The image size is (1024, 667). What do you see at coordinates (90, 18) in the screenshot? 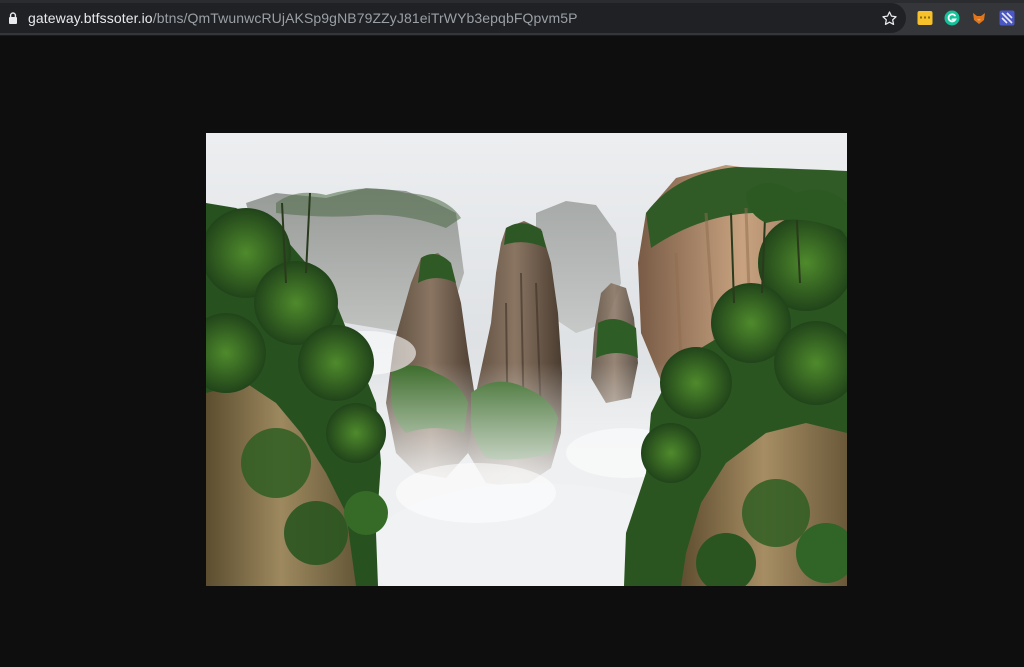
I see `url-host: gateway.btfssoter.io` at bounding box center [90, 18].